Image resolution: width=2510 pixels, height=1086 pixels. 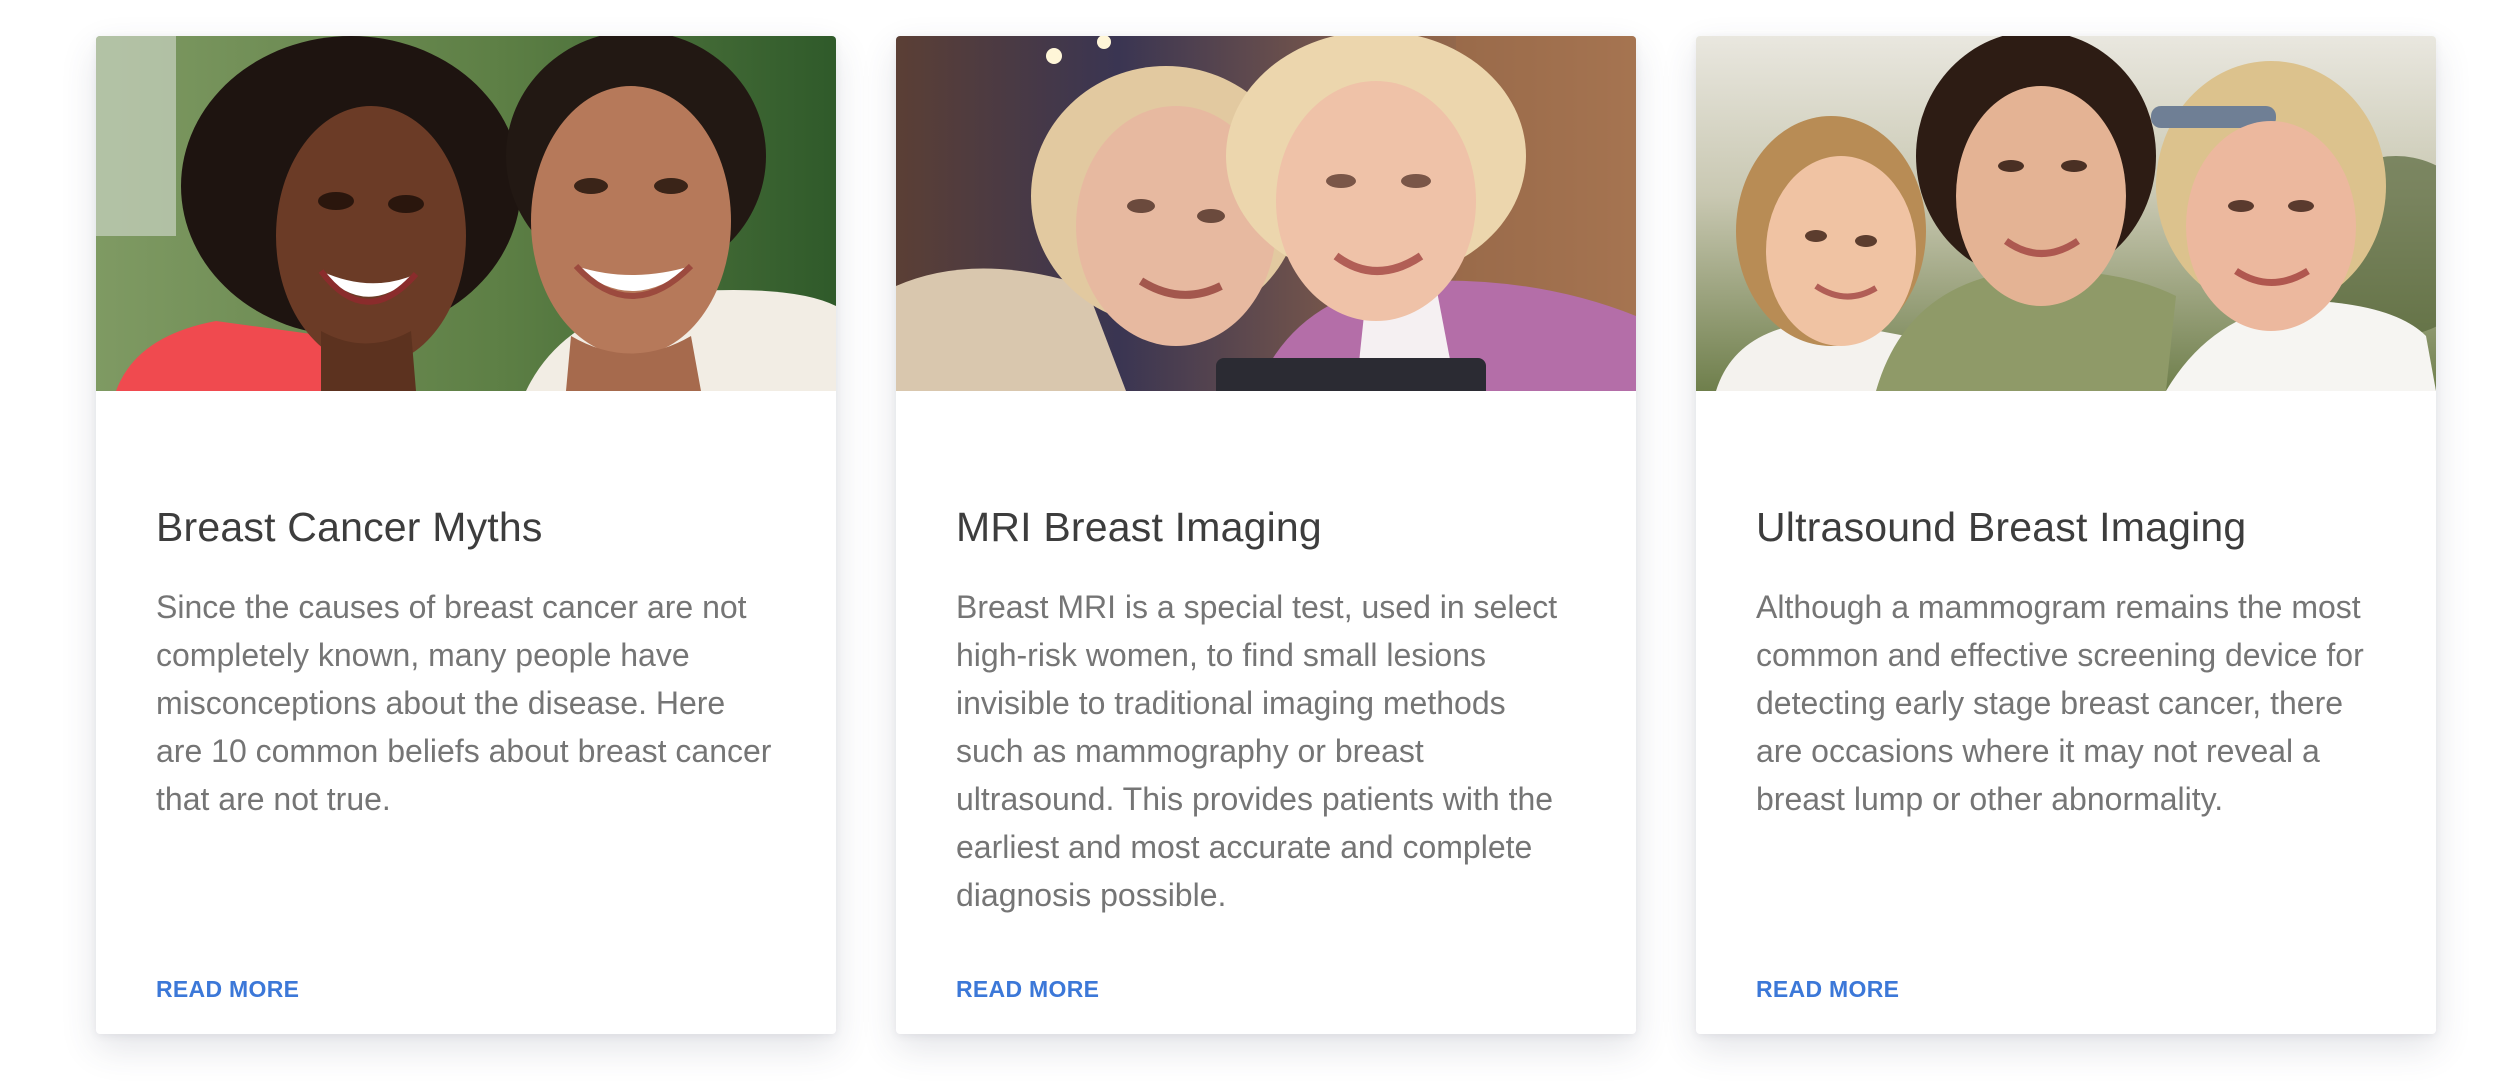 I want to click on photo-three-generations-illustration, so click(x=2066, y=213).